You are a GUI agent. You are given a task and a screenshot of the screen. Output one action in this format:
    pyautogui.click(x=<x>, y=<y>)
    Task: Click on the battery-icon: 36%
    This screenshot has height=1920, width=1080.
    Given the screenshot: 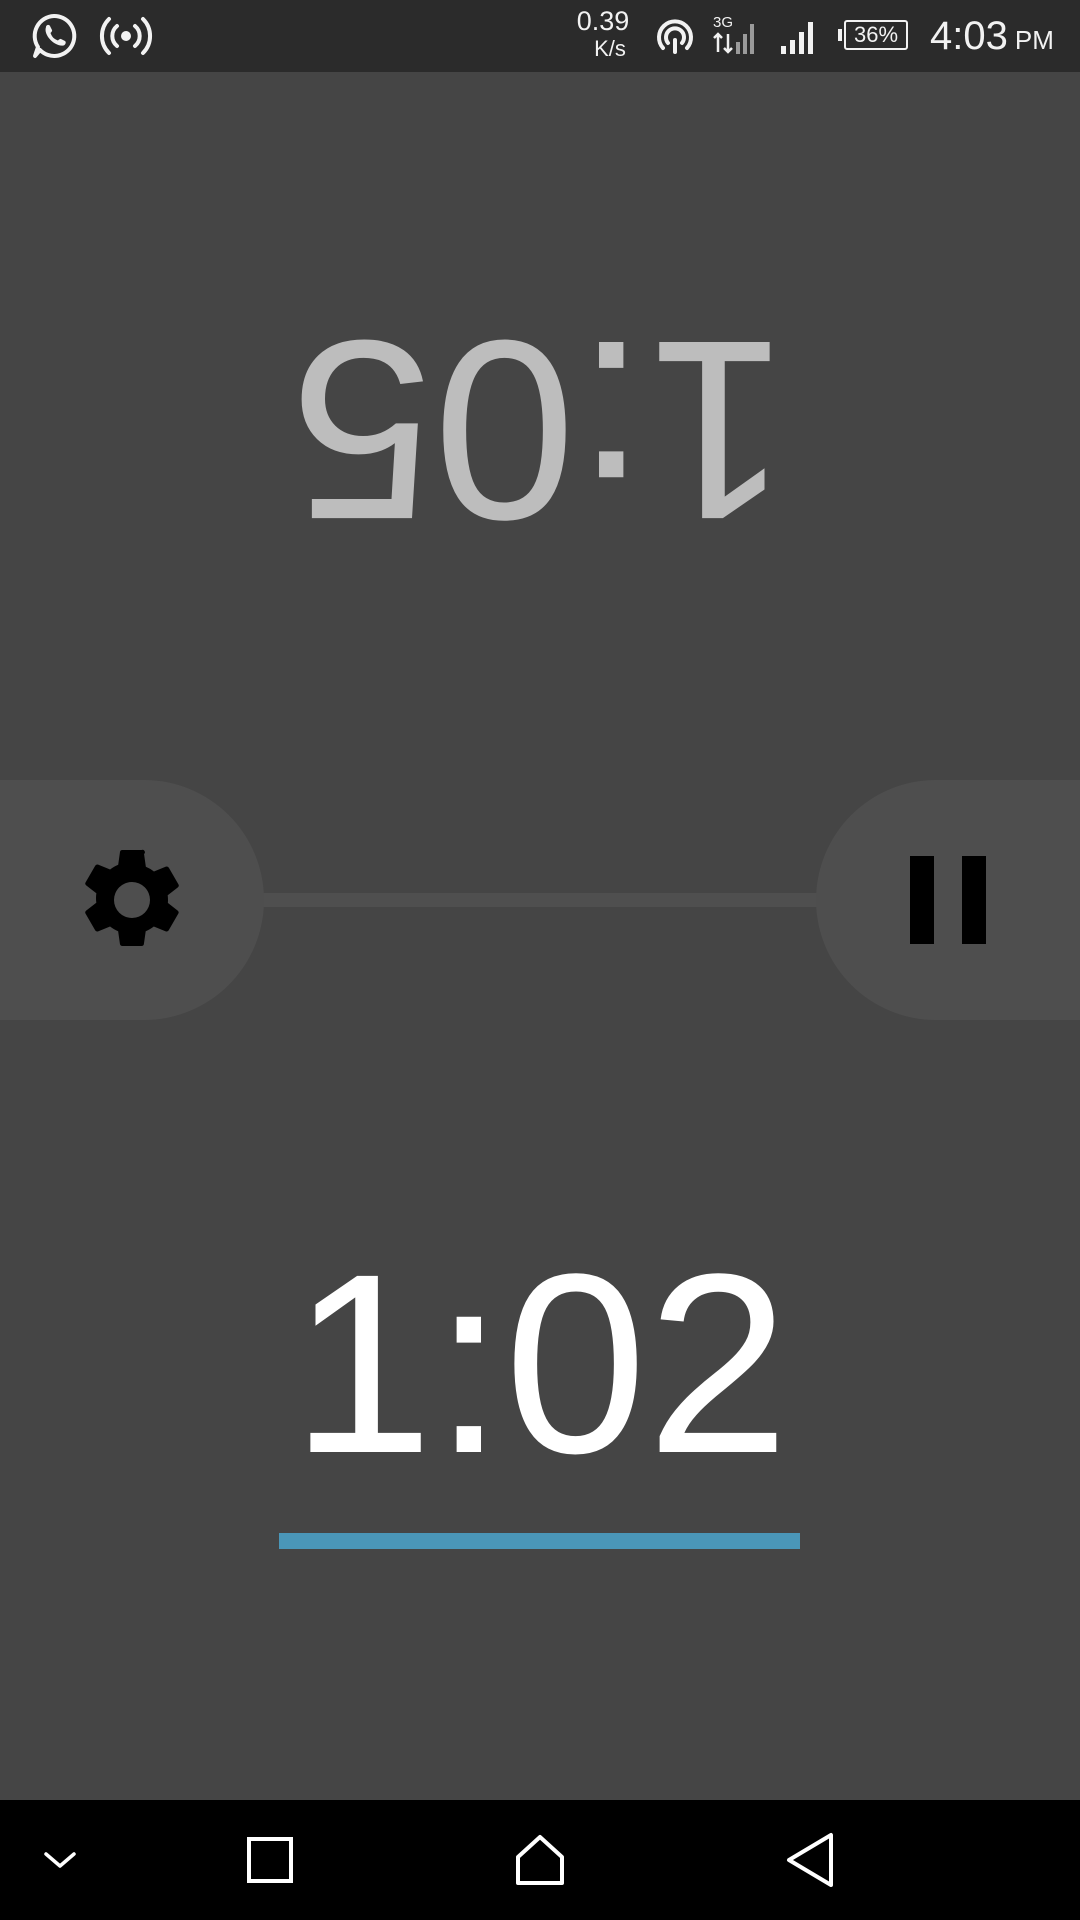 What is the action you would take?
    pyautogui.click(x=873, y=35)
    